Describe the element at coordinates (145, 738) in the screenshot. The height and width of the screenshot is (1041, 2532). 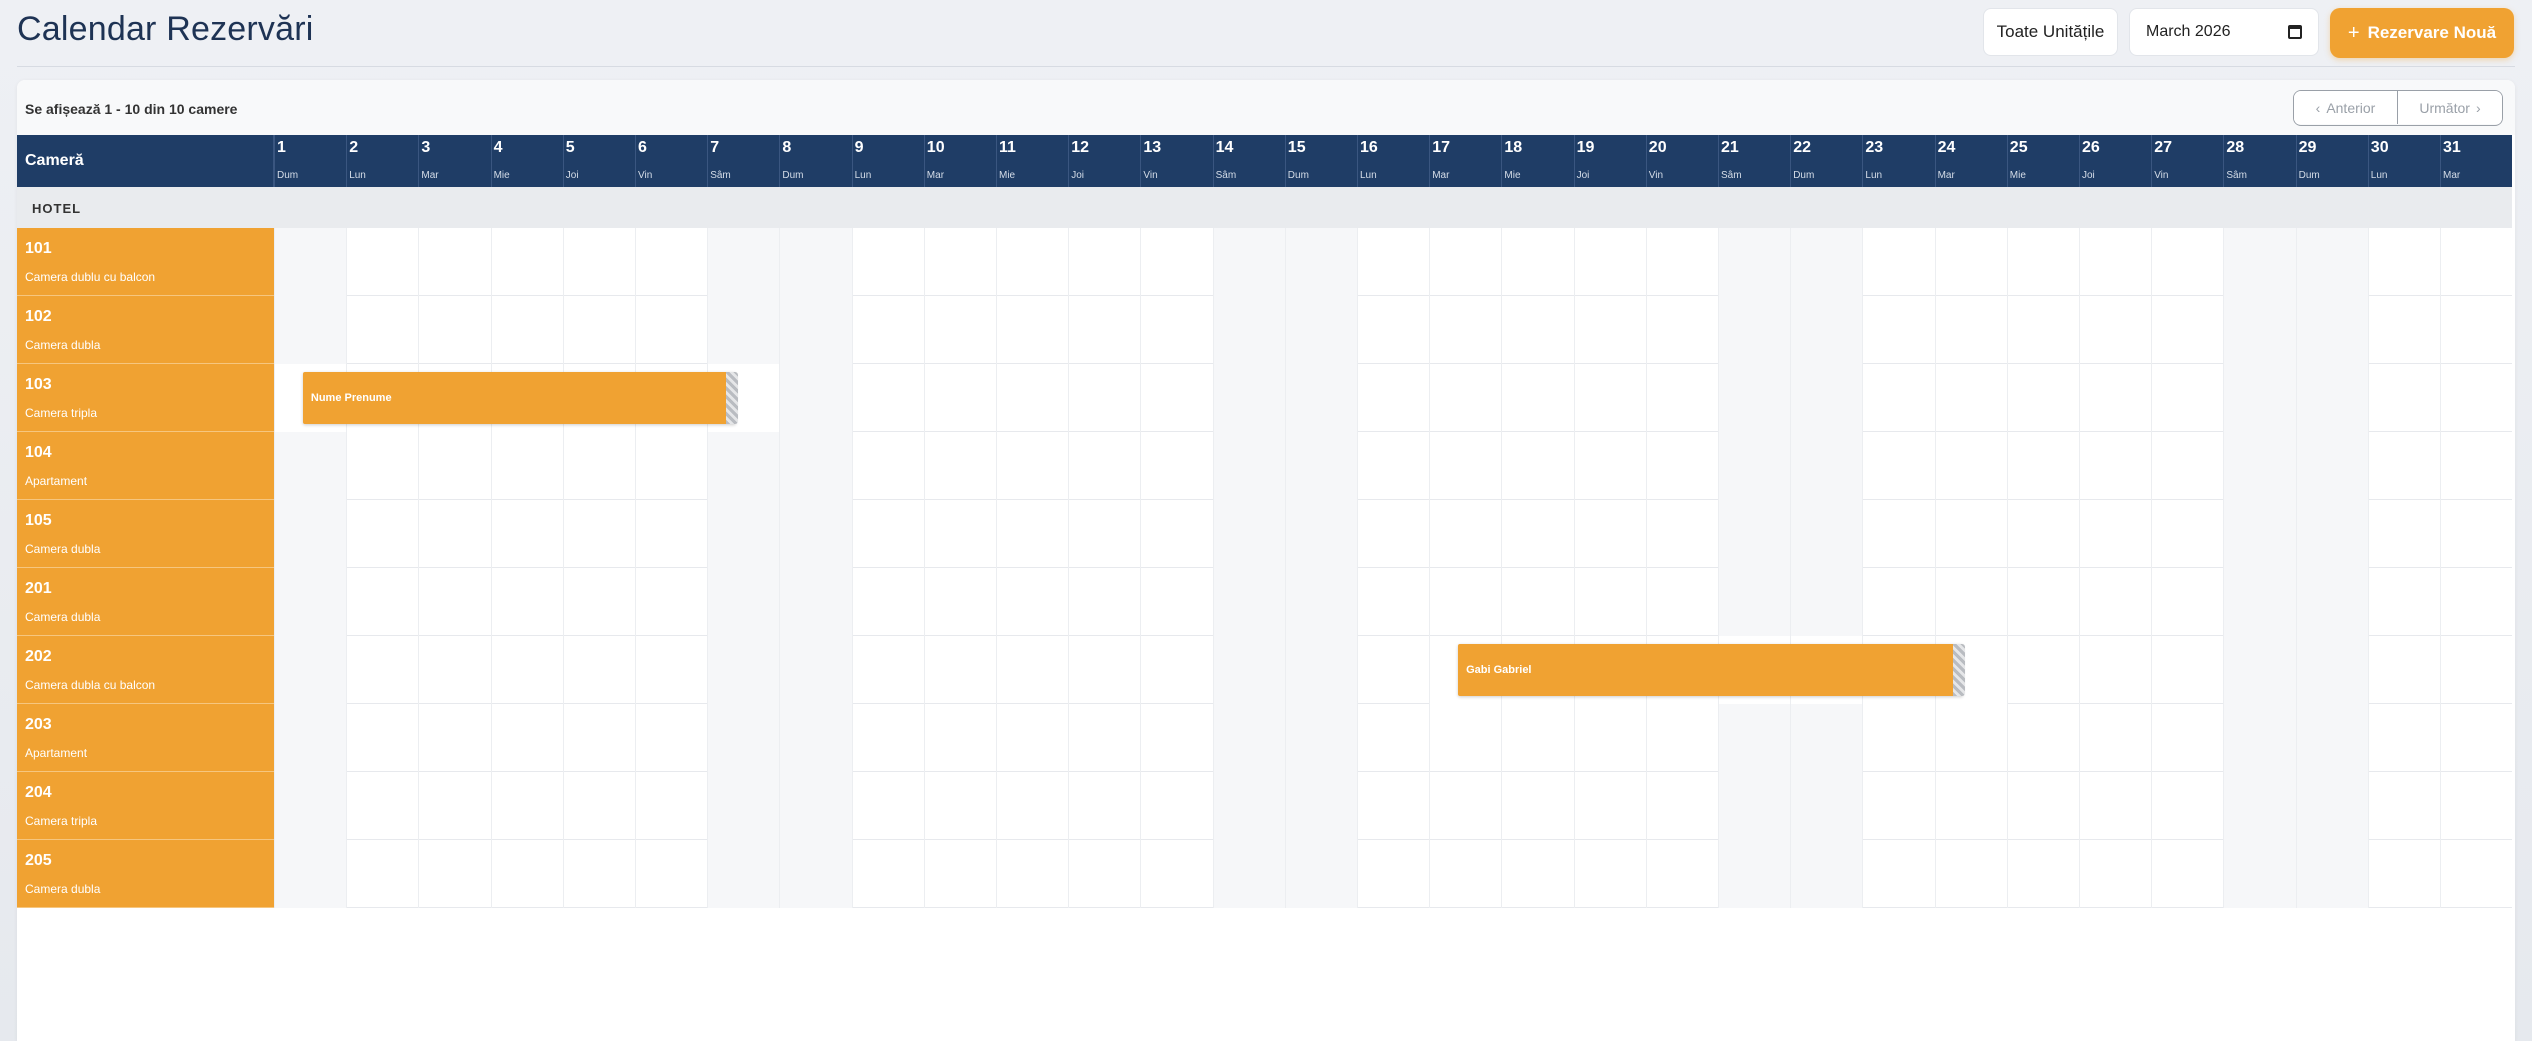
I see `room-cell: 203 Apartament` at that location.